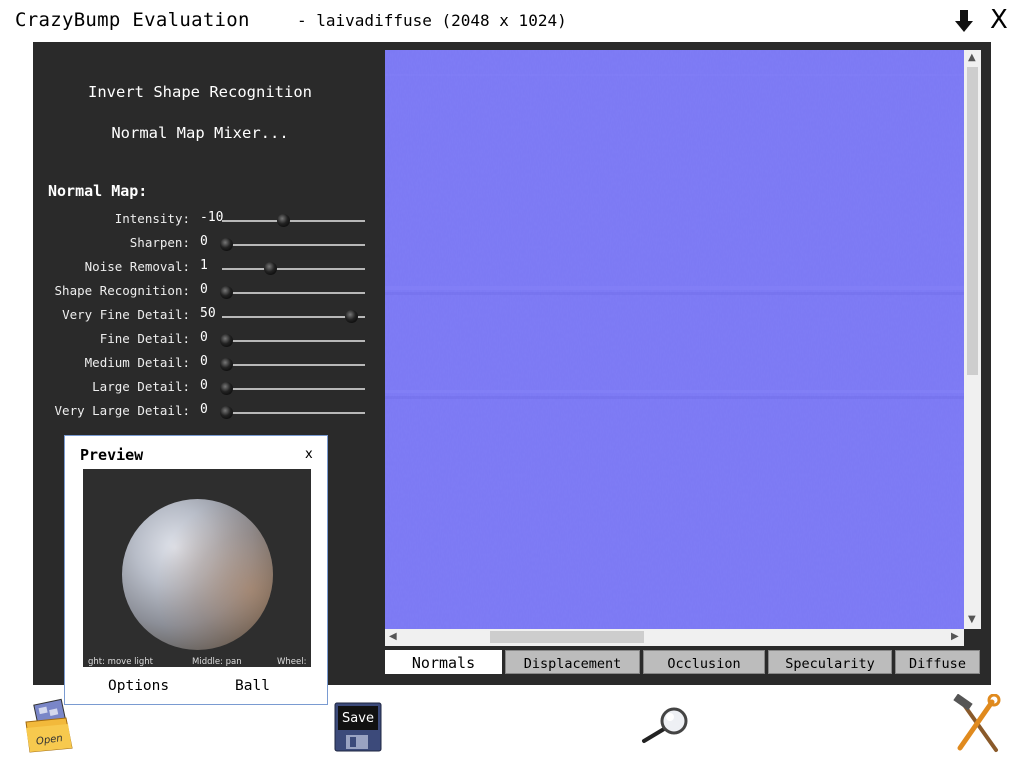  Describe the element at coordinates (972, 57) in the screenshot. I see `scroll-up-icon: ▲` at that location.